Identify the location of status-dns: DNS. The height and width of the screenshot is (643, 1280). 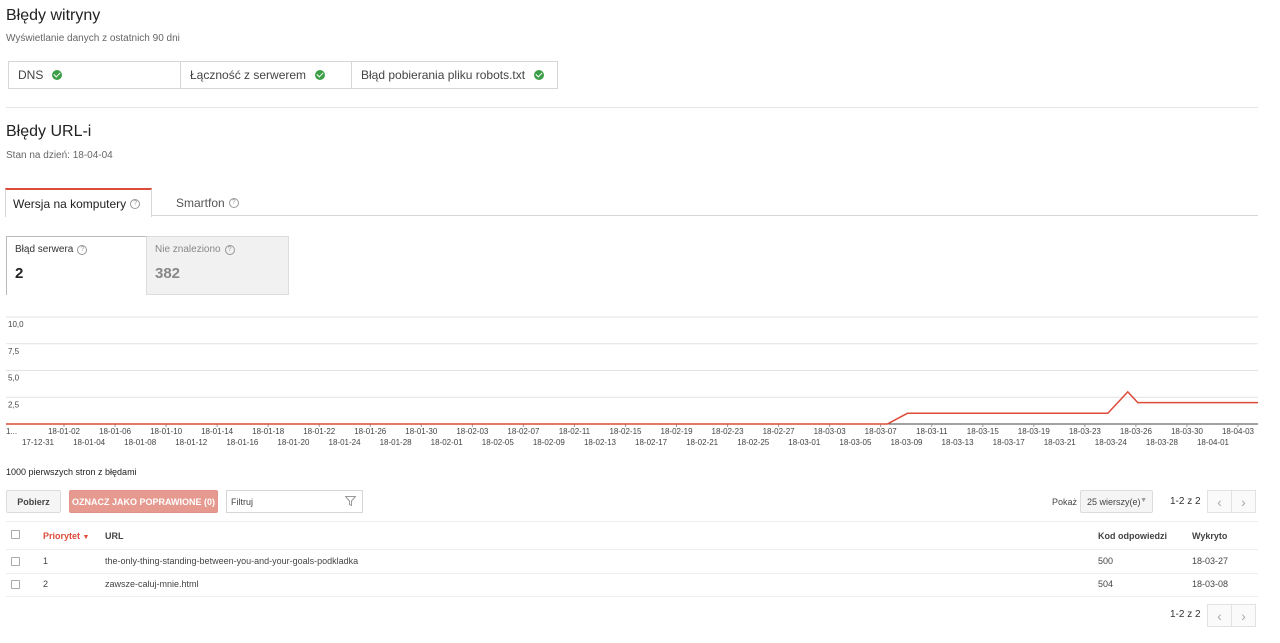
(95, 75).